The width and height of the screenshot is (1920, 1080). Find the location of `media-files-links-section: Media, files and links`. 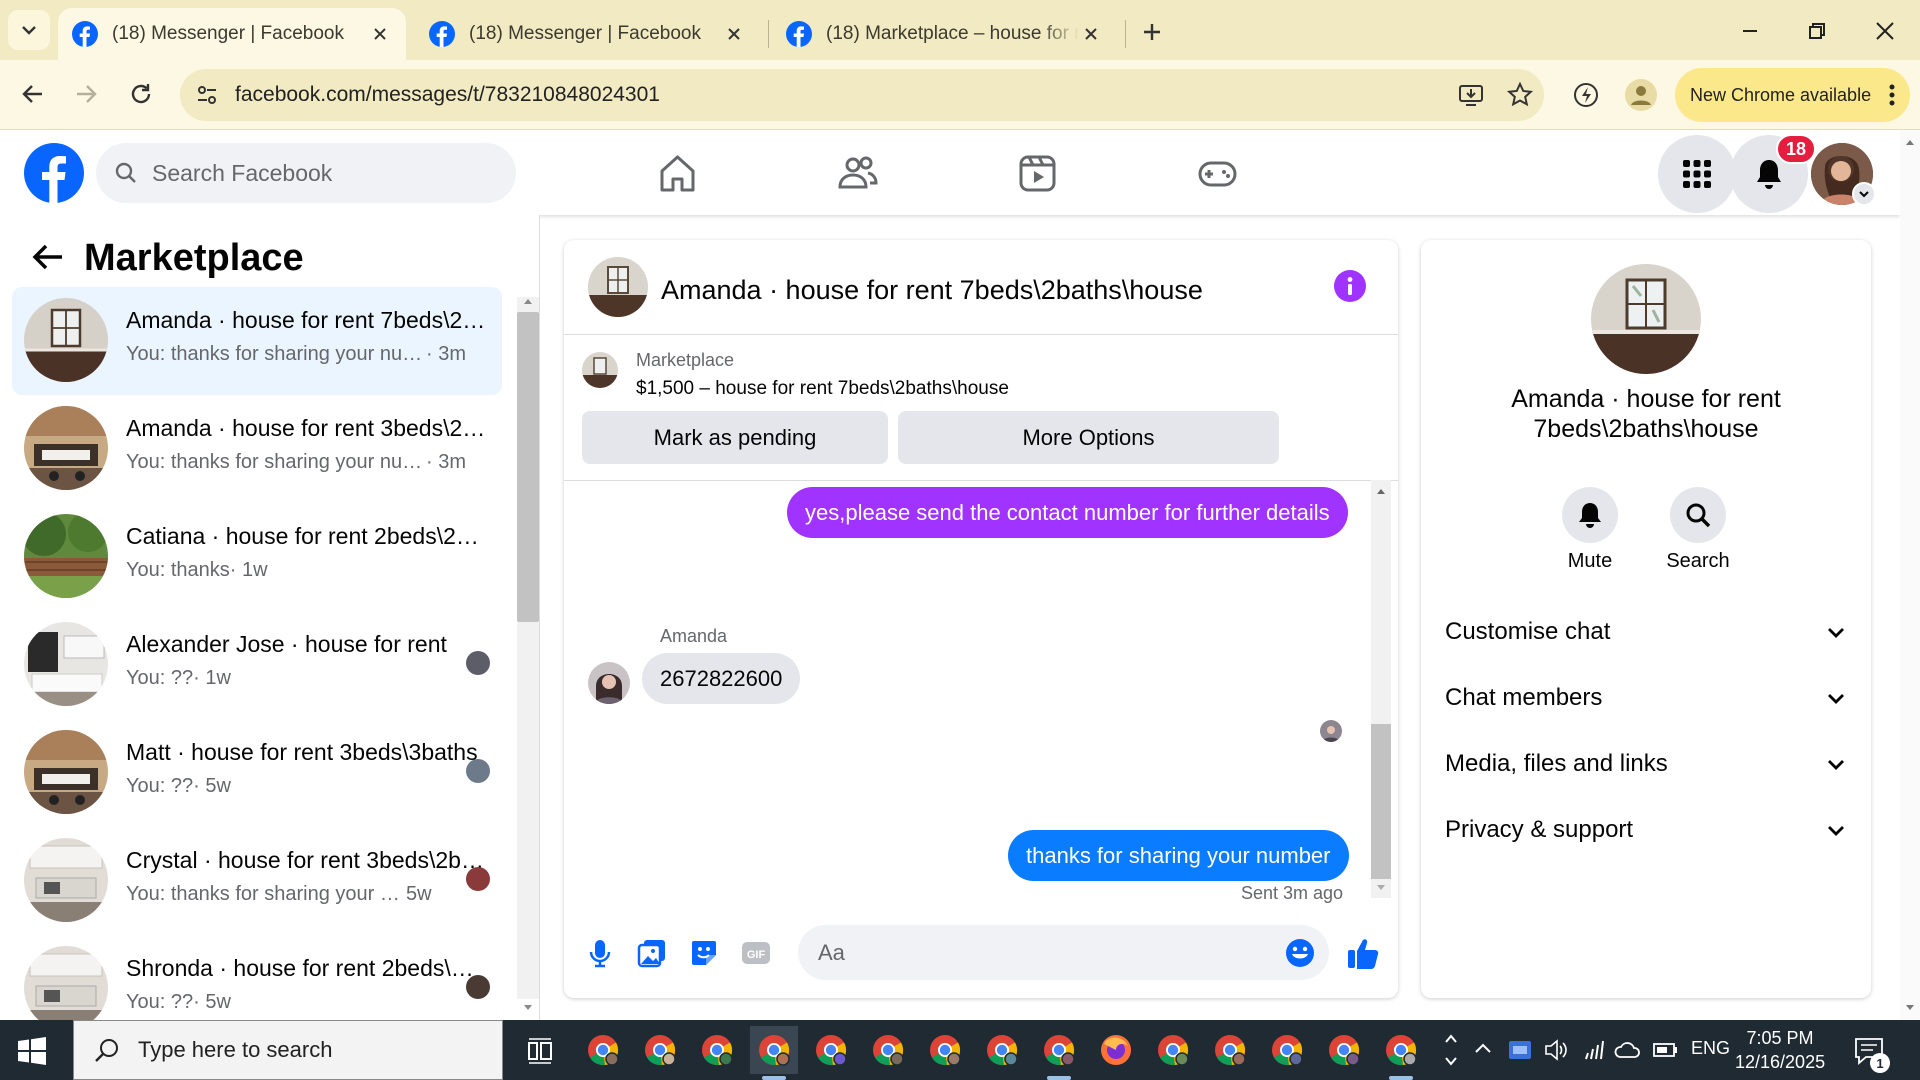

media-files-links-section: Media, files and links is located at coordinates (1646, 764).